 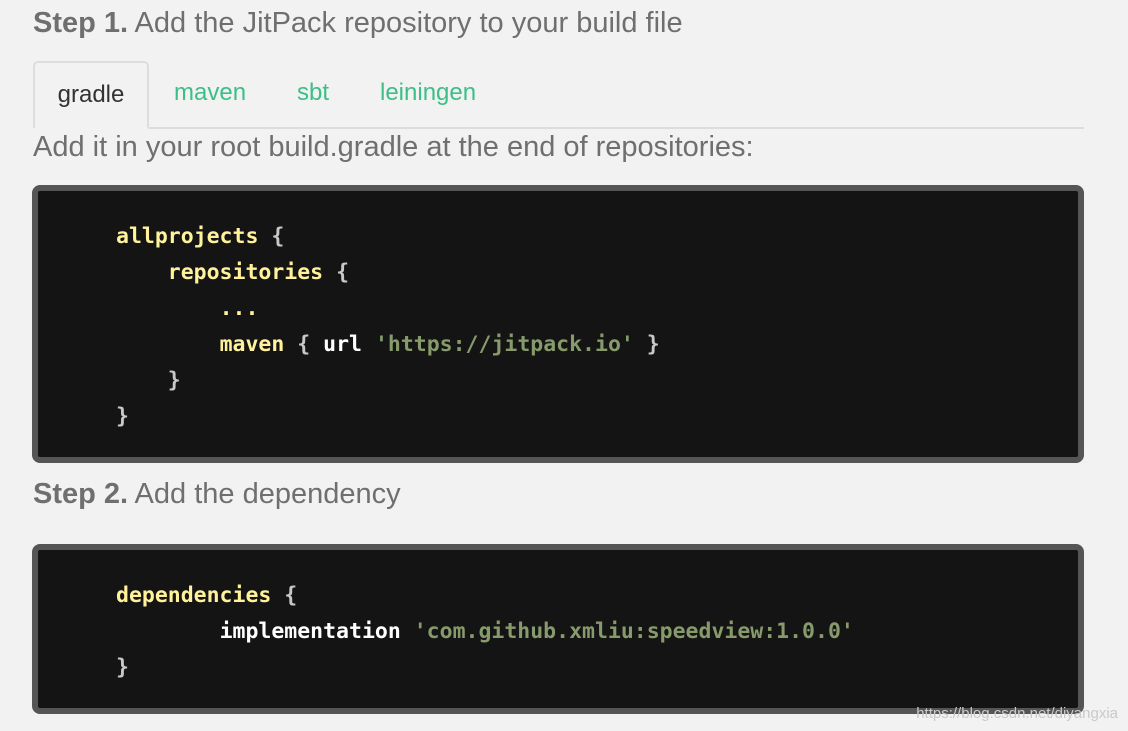 What do you see at coordinates (91, 95) in the screenshot?
I see `tab-gradle: gradle` at bounding box center [91, 95].